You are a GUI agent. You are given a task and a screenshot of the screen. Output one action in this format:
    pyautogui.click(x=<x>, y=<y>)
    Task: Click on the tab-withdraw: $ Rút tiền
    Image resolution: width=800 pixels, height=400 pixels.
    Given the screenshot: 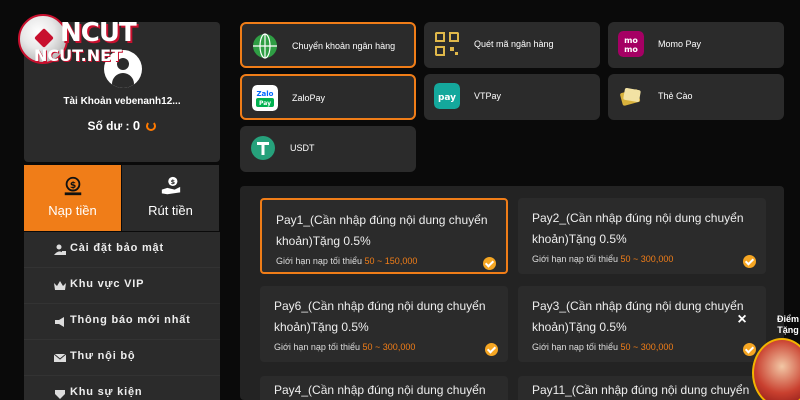 What is the action you would take?
    pyautogui.click(x=170, y=198)
    